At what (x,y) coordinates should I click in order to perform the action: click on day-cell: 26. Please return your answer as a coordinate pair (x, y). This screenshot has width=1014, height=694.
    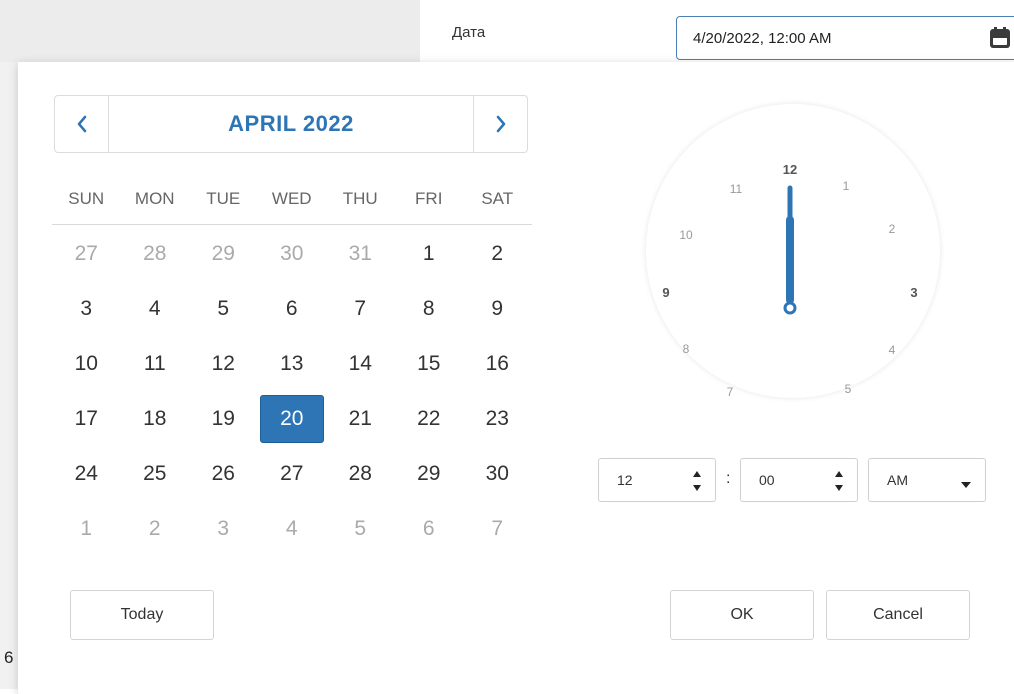
    Looking at the image, I should click on (223, 473).